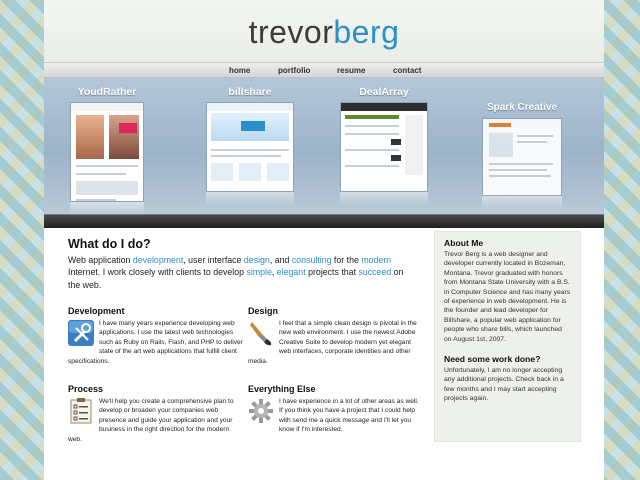  What do you see at coordinates (294, 70) in the screenshot?
I see `nav-portfolio: portfolio` at bounding box center [294, 70].